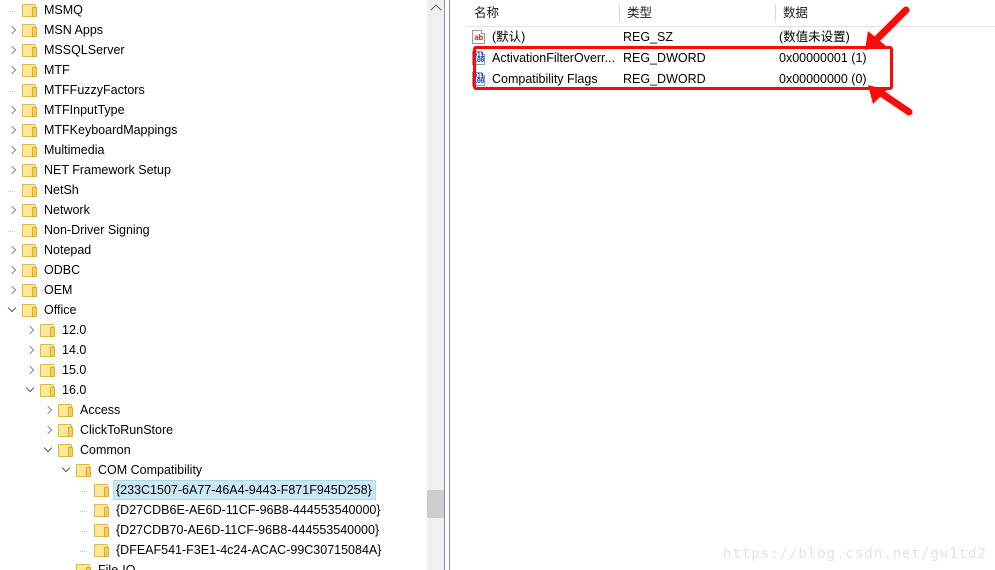  What do you see at coordinates (222, 550) in the screenshot?
I see `tree-item: {DFEAF541-F3E1-4c24-ACAC-99C30715084A}` at bounding box center [222, 550].